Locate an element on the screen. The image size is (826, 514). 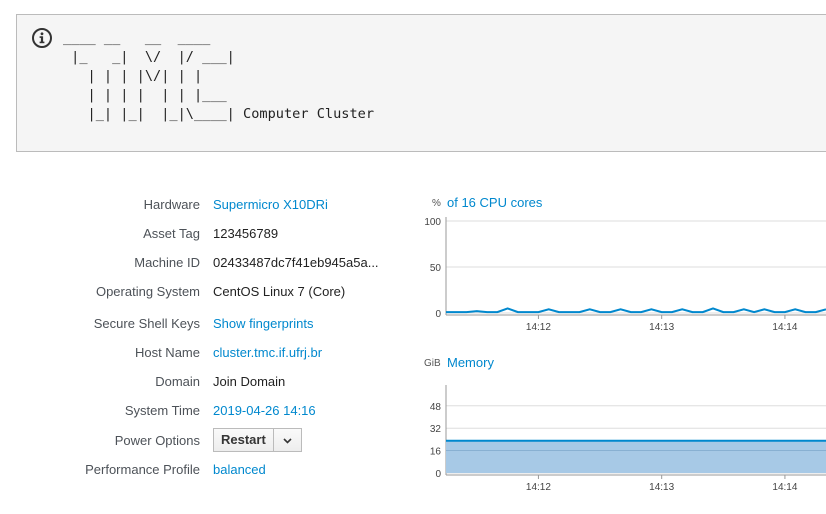
power-options-dropdown-button is located at coordinates (287, 440).